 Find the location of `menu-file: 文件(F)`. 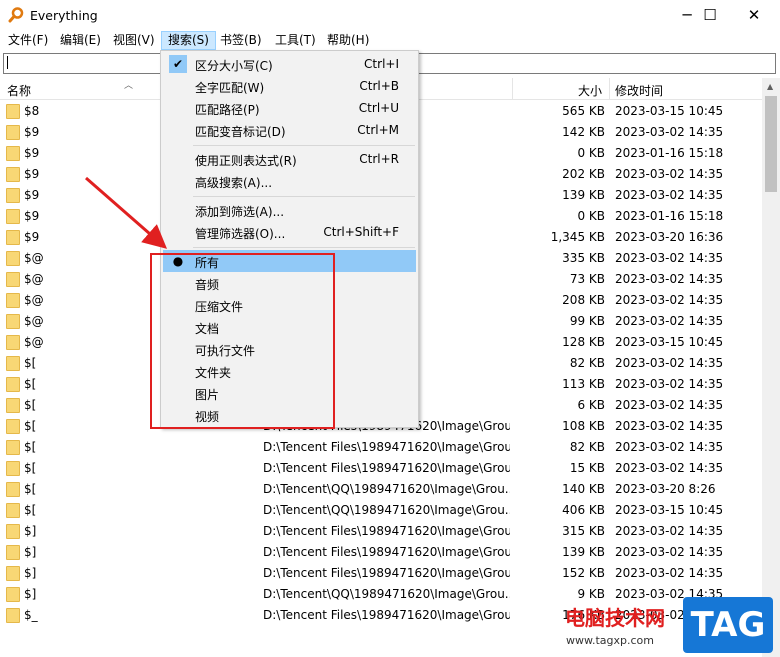

menu-file: 文件(F) is located at coordinates (28, 40).